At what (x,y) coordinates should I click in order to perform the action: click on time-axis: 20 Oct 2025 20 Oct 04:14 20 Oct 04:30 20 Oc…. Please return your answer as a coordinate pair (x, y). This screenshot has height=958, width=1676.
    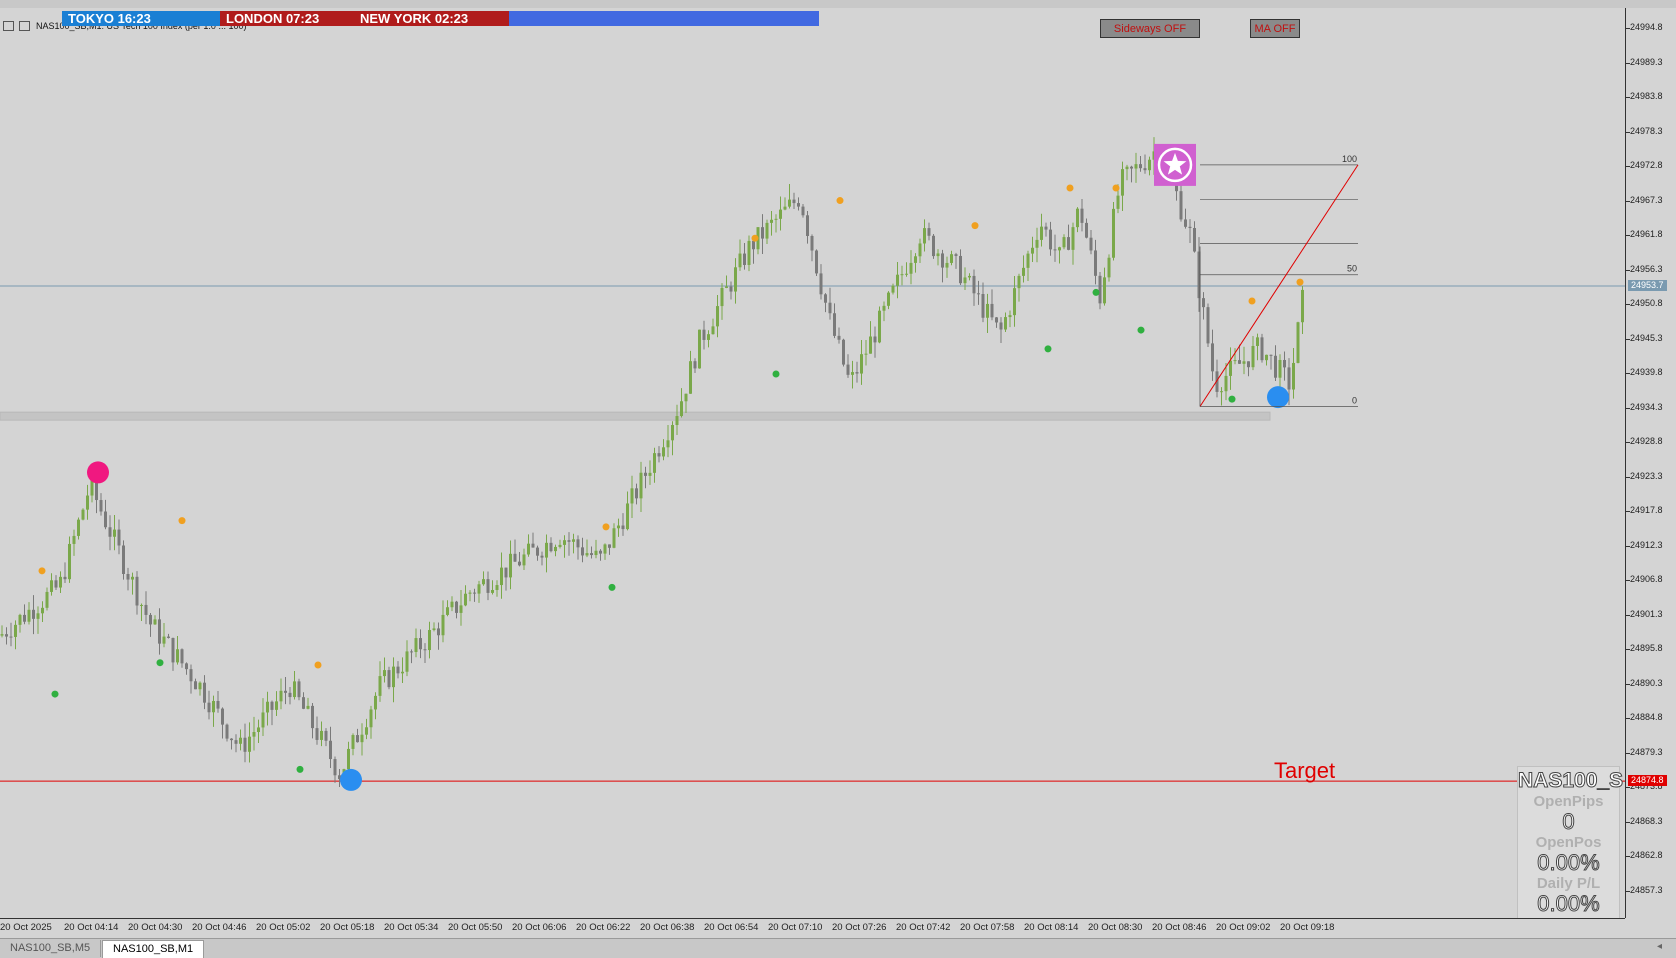
    Looking at the image, I should click on (812, 928).